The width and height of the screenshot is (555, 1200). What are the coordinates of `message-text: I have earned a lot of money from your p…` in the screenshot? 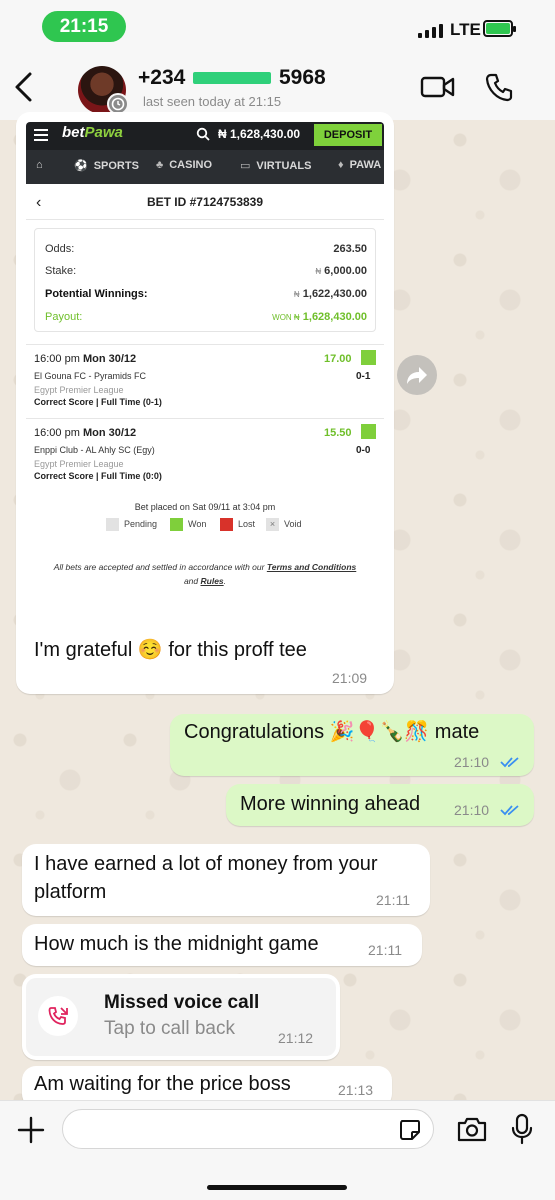 It's located at (206, 878).